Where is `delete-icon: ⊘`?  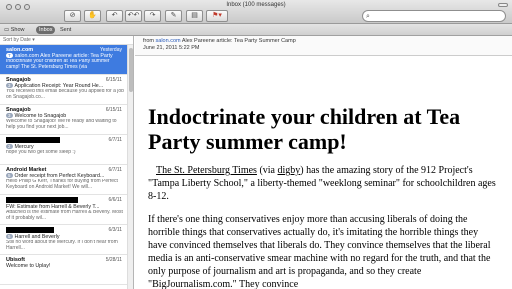
delete-icon: ⊘ is located at coordinates (72, 15).